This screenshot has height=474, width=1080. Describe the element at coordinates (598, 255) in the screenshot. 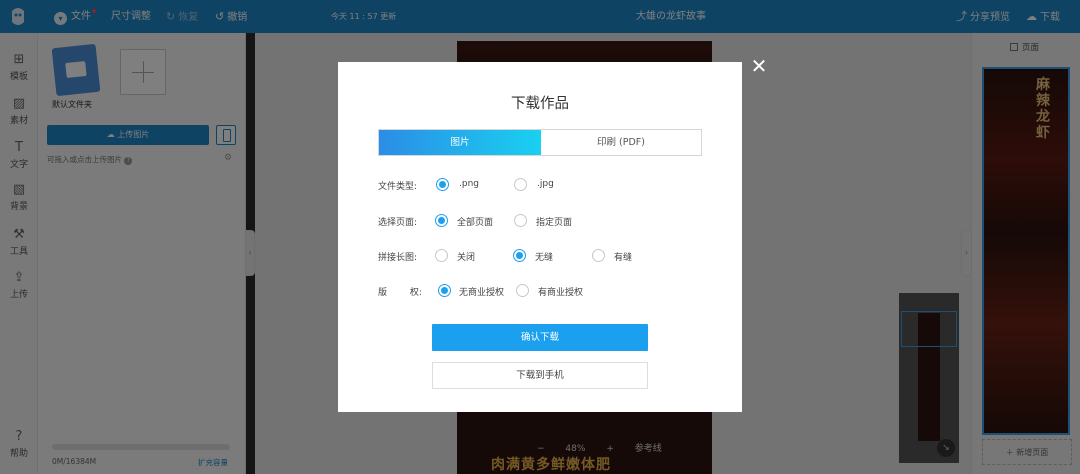

I see `radio-with-gap` at that location.